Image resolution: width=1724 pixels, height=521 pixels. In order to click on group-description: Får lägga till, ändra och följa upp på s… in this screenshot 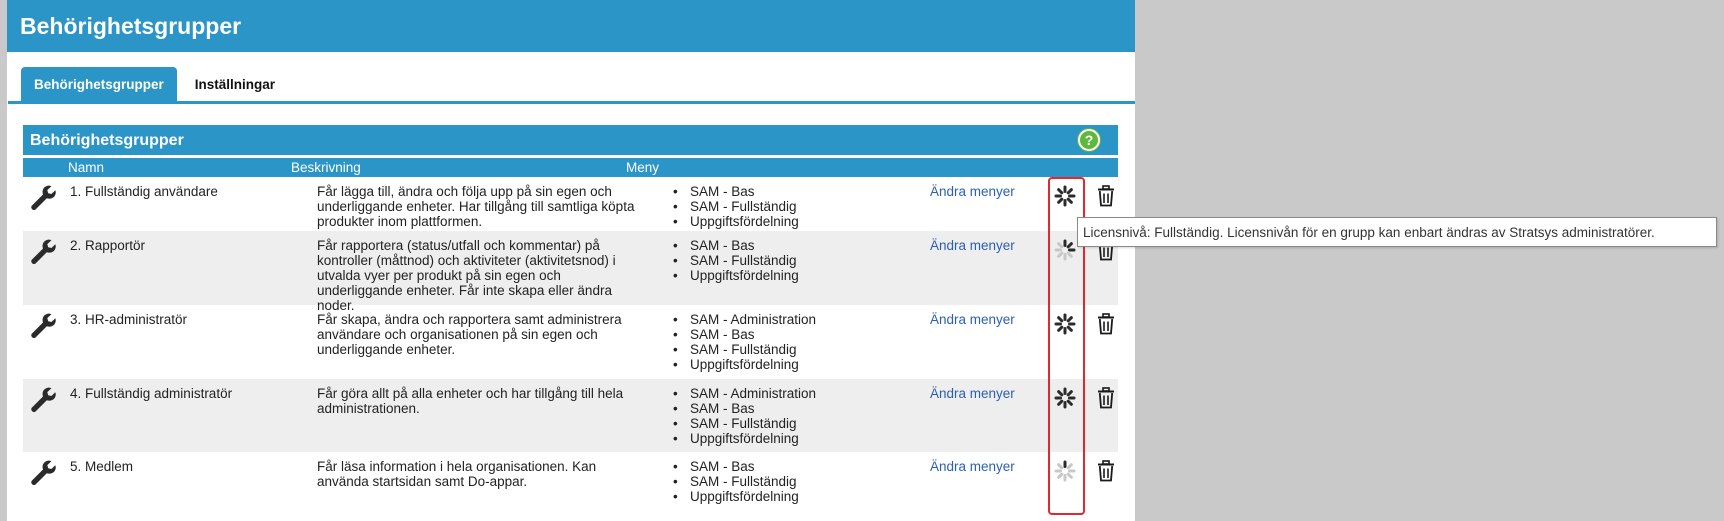, I will do `click(476, 206)`.